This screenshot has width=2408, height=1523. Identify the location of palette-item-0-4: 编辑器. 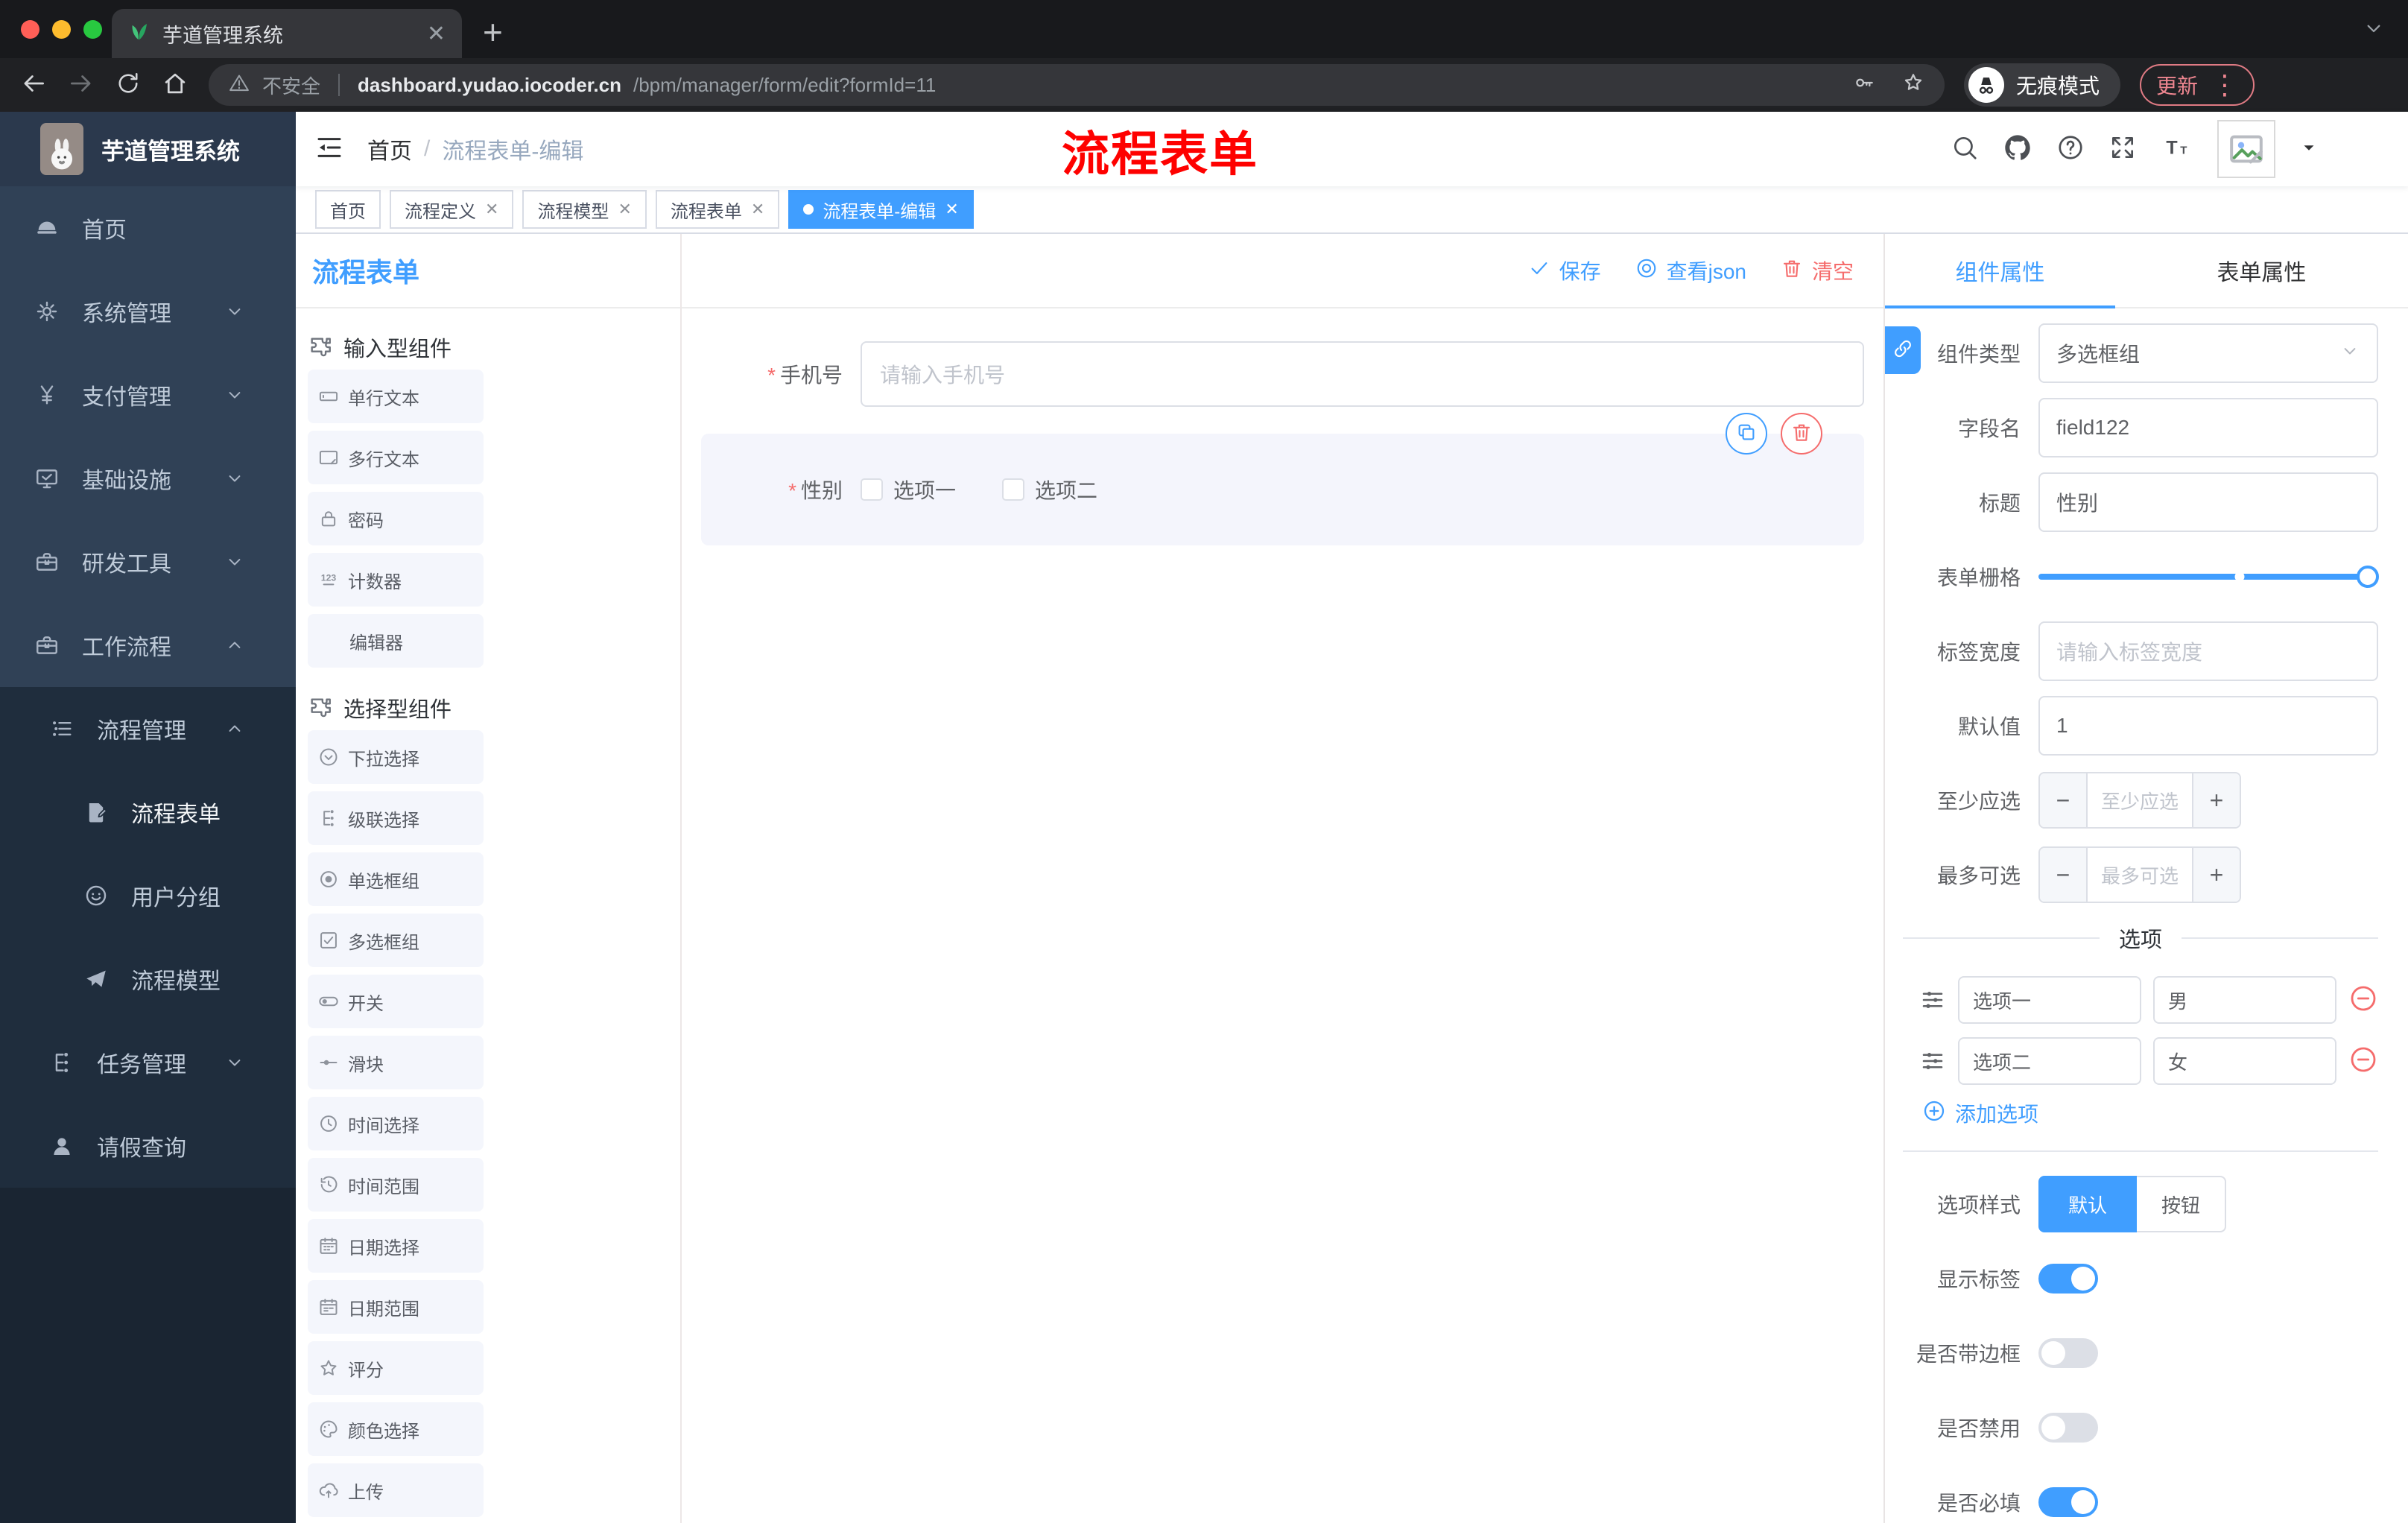
(396, 641).